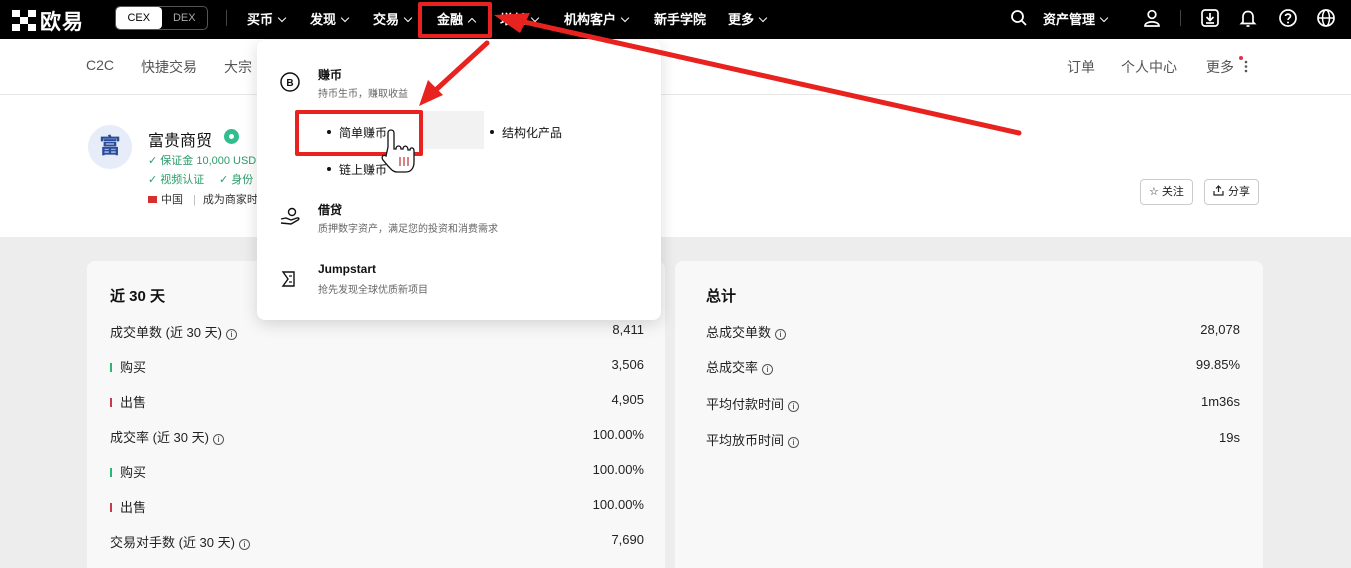 Image resolution: width=1351 pixels, height=568 pixels. I want to click on merchant-name: 富贵商贸, so click(180, 141).